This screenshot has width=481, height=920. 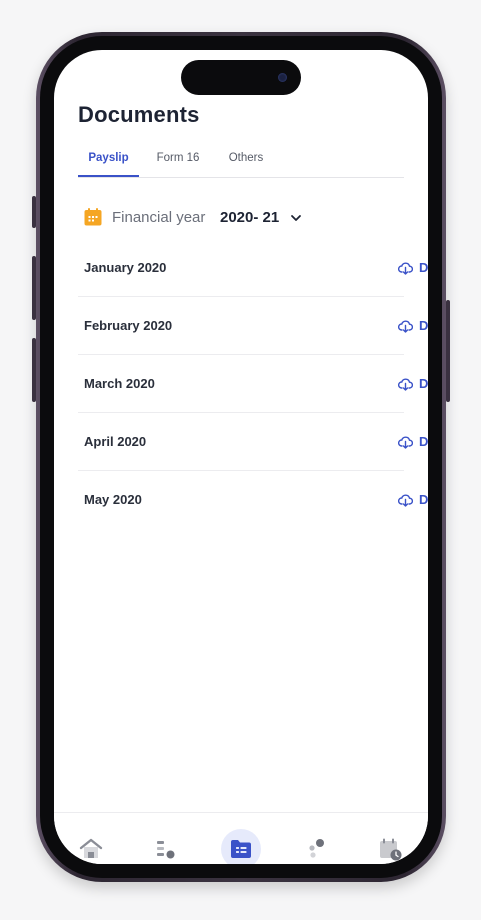 What do you see at coordinates (390, 849) in the screenshot?
I see `calendar-clock-icon` at bounding box center [390, 849].